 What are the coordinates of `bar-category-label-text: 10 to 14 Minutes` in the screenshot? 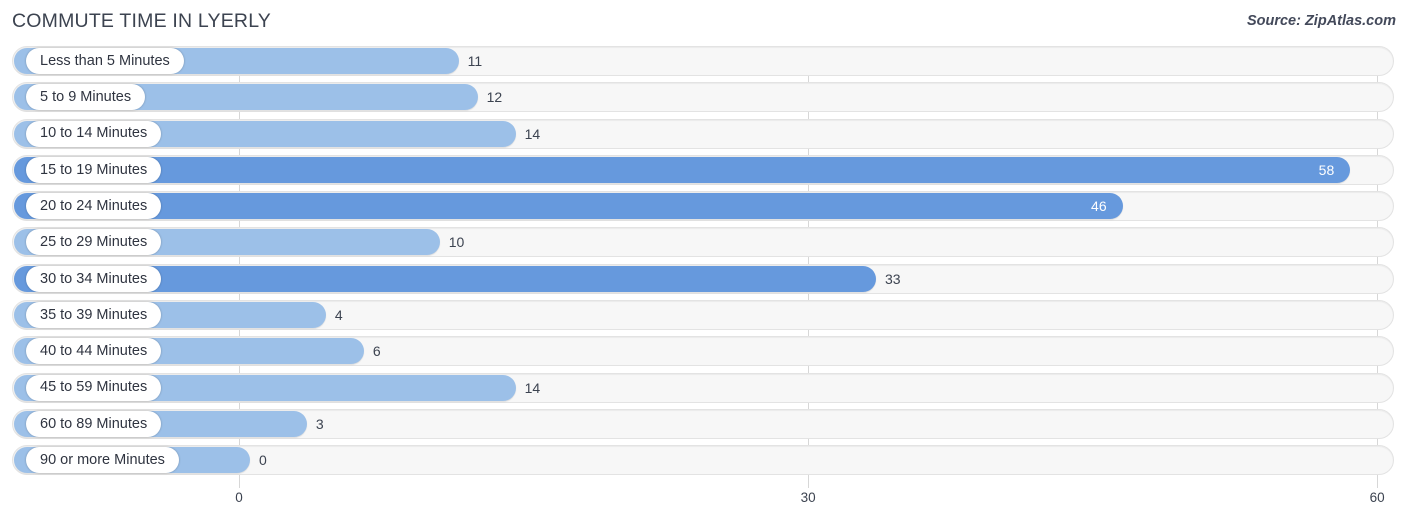 It's located at (94, 133).